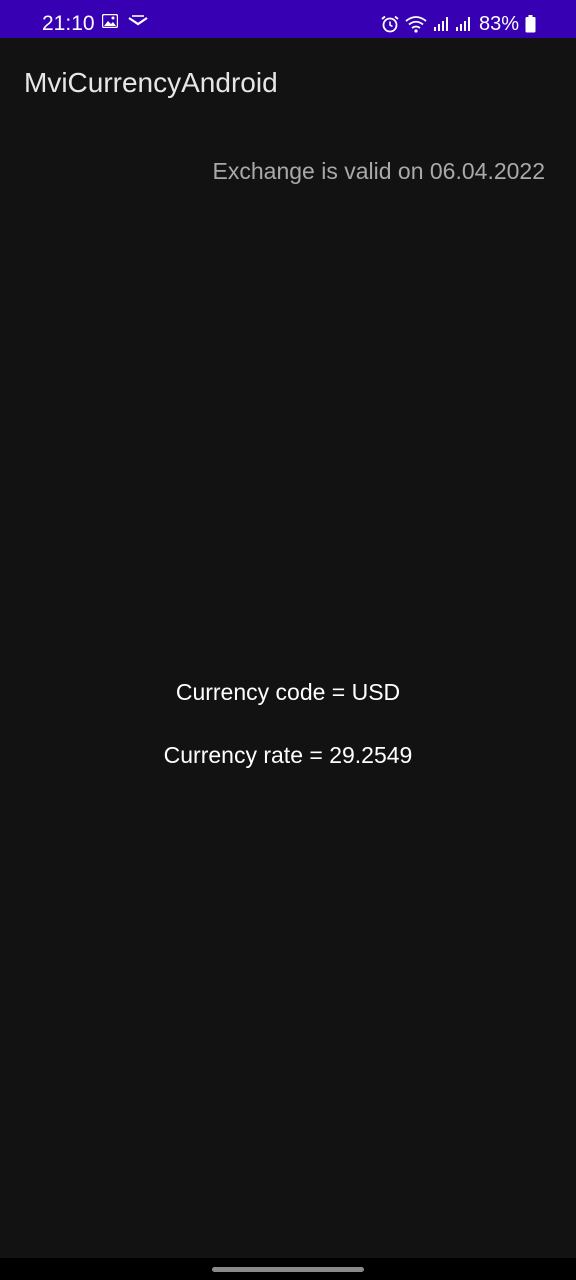  What do you see at coordinates (530, 24) in the screenshot?
I see `battery-icon` at bounding box center [530, 24].